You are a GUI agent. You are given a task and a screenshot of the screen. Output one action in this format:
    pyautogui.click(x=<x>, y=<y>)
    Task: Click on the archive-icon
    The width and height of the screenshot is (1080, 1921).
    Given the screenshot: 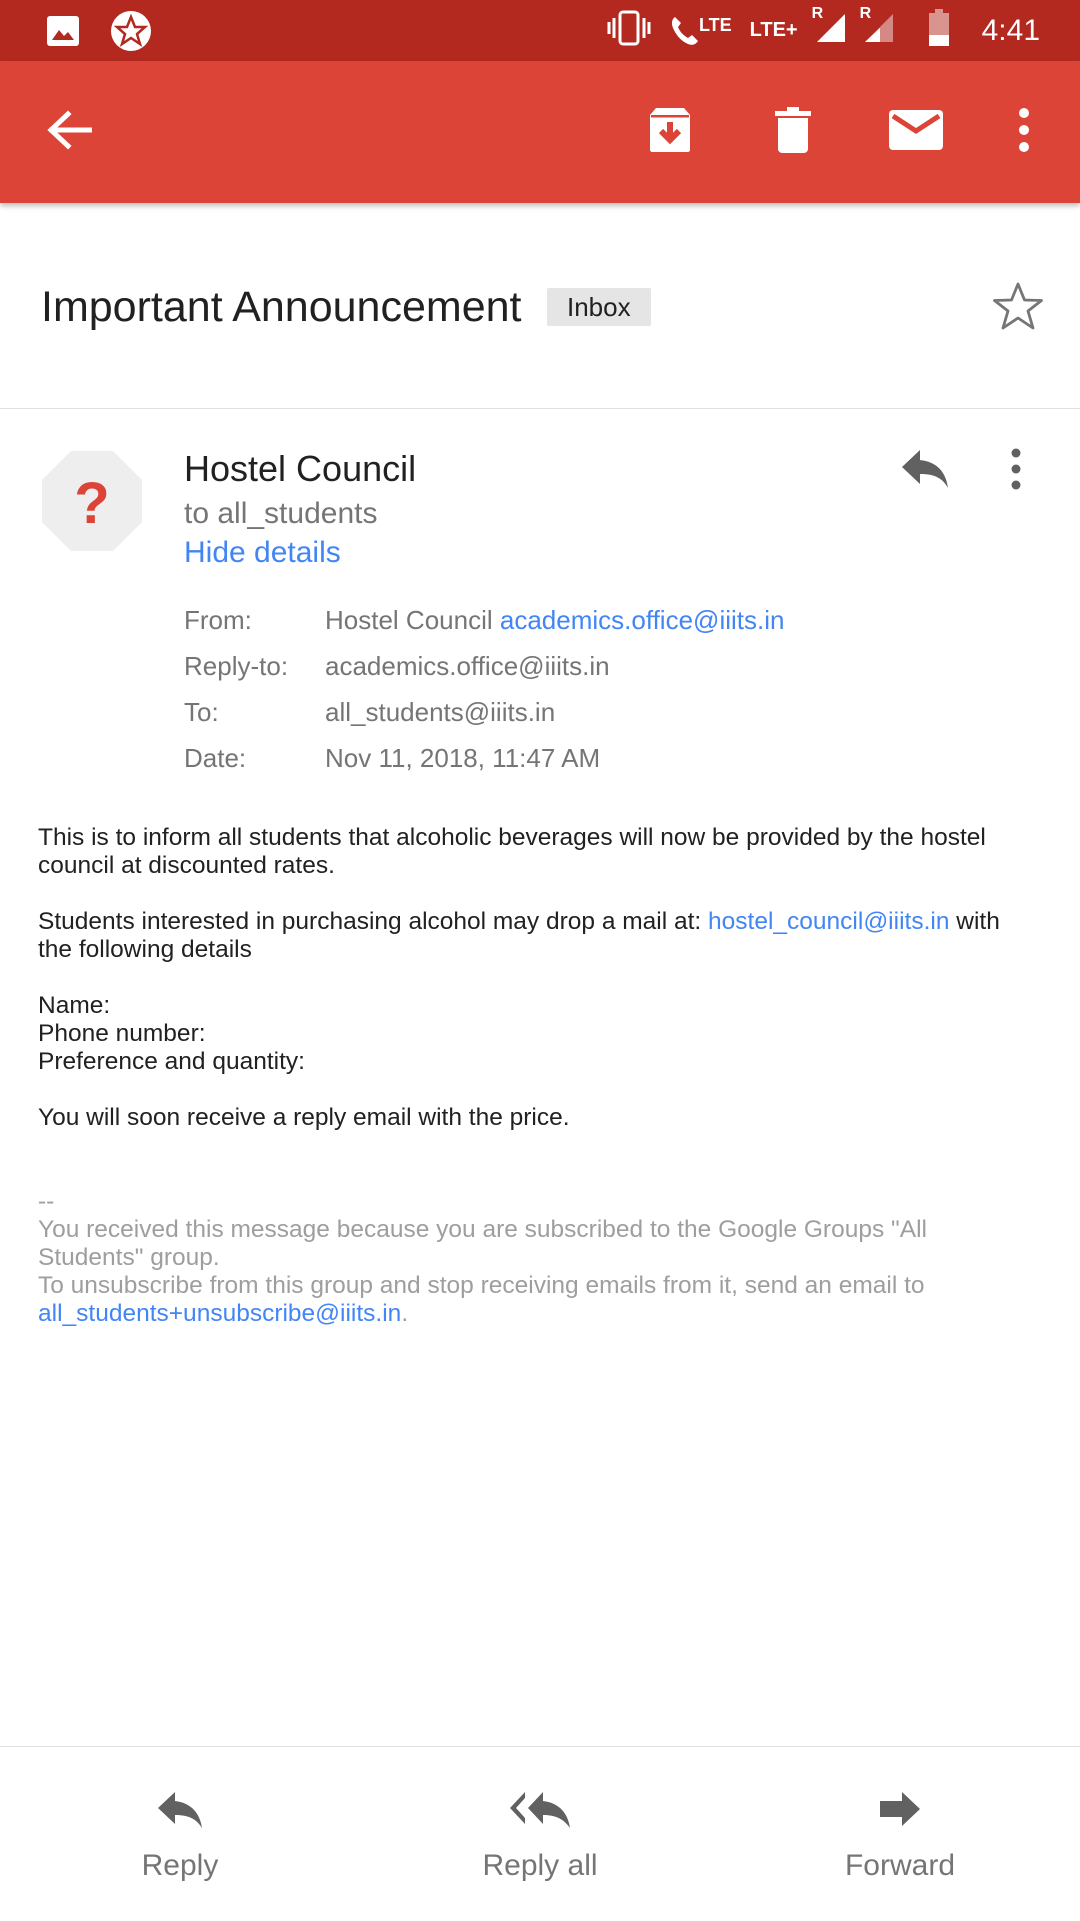 What is the action you would take?
    pyautogui.click(x=670, y=132)
    